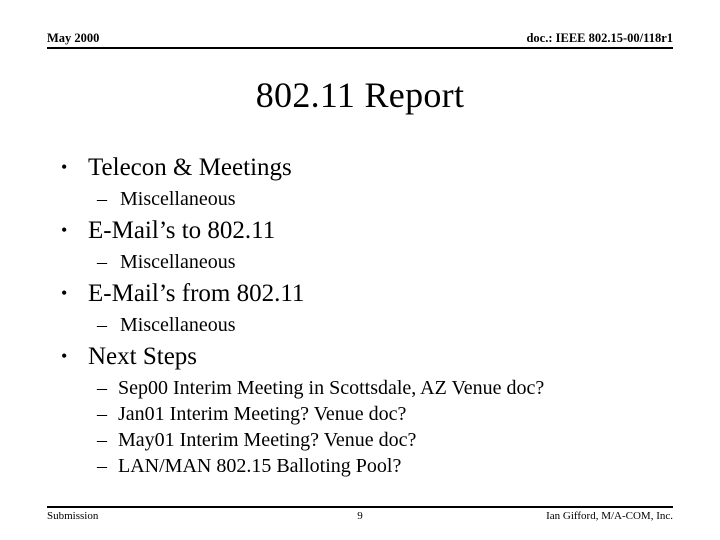  I want to click on footer-divider, so click(360, 507).